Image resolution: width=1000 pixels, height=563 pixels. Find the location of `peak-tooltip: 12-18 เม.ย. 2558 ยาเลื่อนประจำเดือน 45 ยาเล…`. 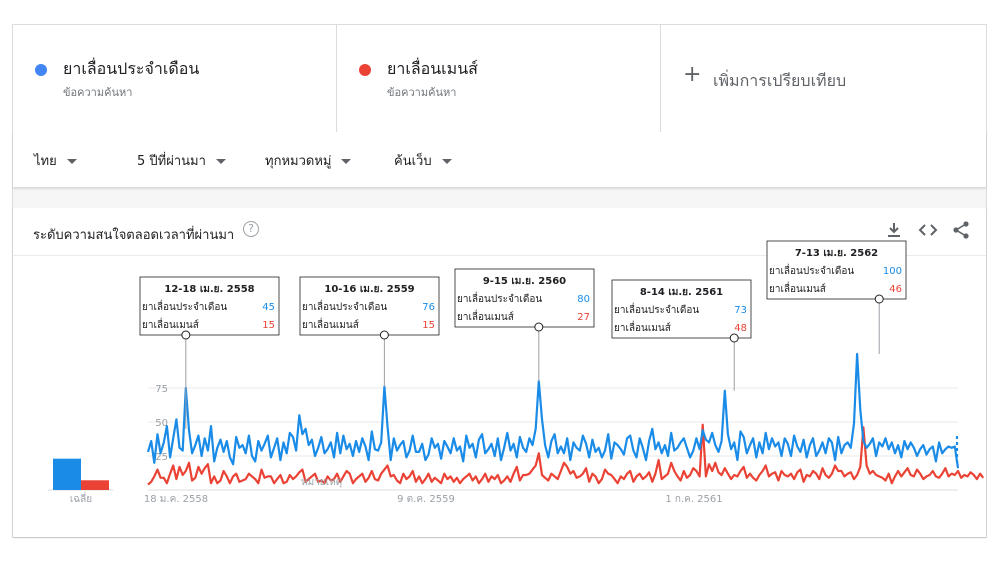

peak-tooltip: 12-18 เม.ย. 2558 ยาเลื่อนประจำเดือน 45 ยาเล… is located at coordinates (209, 352).